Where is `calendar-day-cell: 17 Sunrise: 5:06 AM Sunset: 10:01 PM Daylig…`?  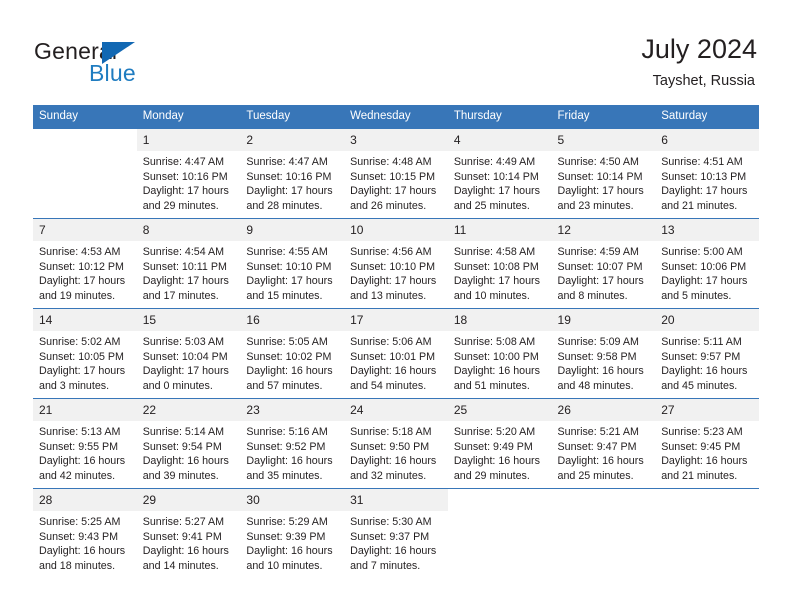 calendar-day-cell: 17 Sunrise: 5:06 AM Sunset: 10:01 PM Daylig… is located at coordinates (396, 353).